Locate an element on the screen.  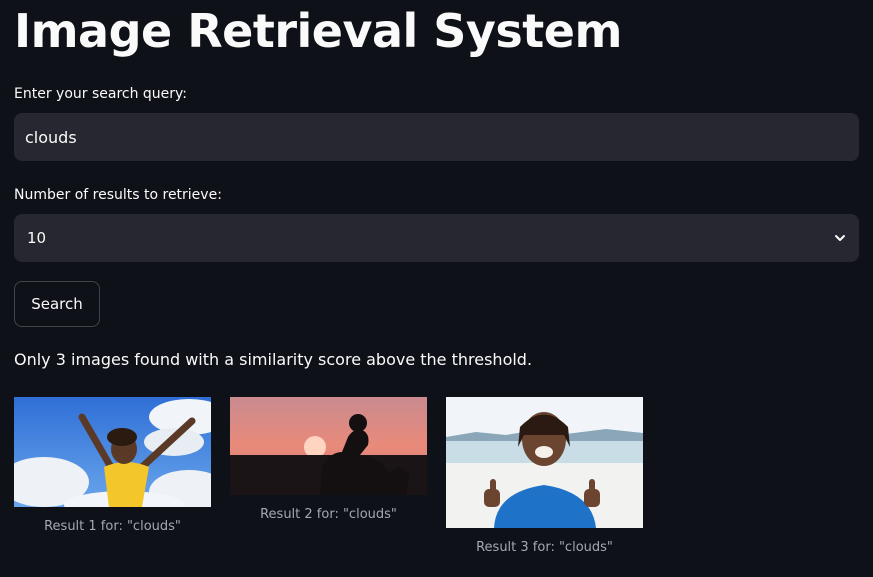
result-card-3: Result 3 for: "clouds" is located at coordinates (544, 476).